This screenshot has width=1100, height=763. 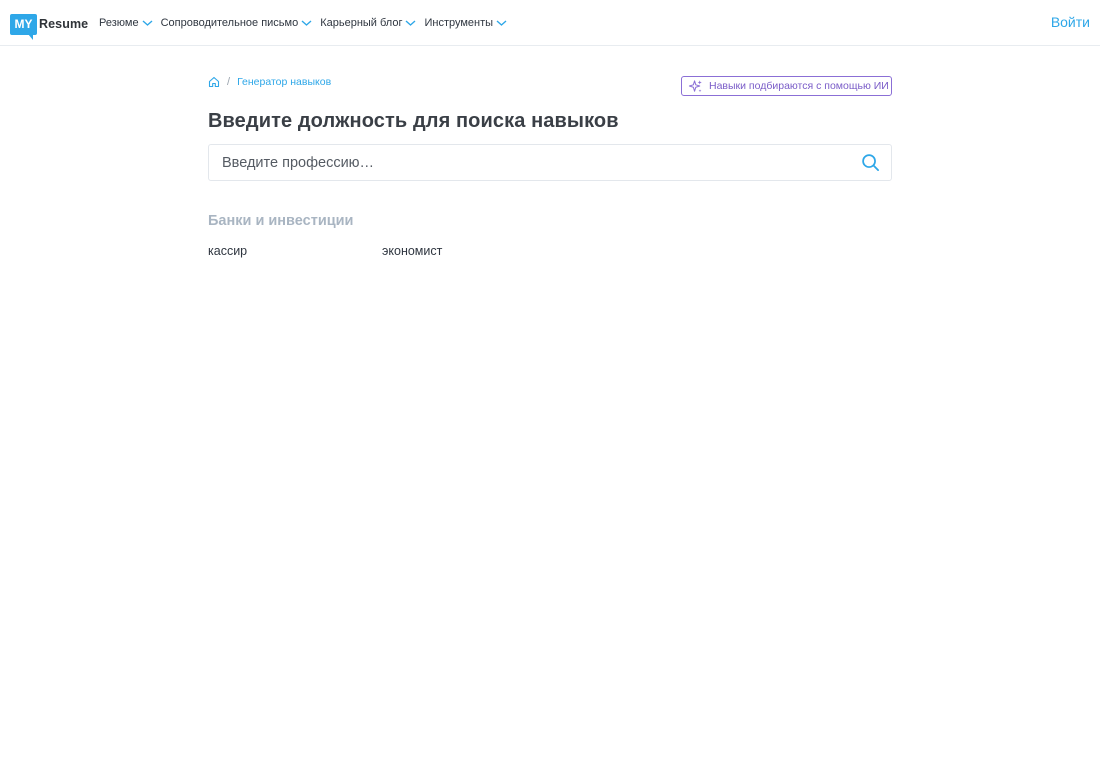 I want to click on profession-link: кассир, so click(x=227, y=251).